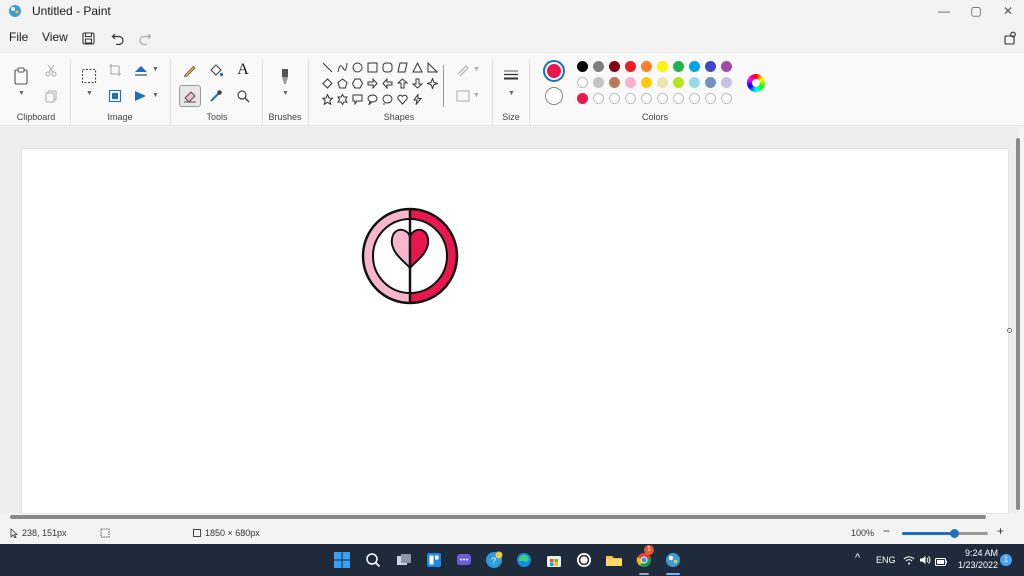 The width and height of the screenshot is (1024, 576). Describe the element at coordinates (476, 69) in the screenshot. I see `outline-chevron-icon: ▼` at that location.